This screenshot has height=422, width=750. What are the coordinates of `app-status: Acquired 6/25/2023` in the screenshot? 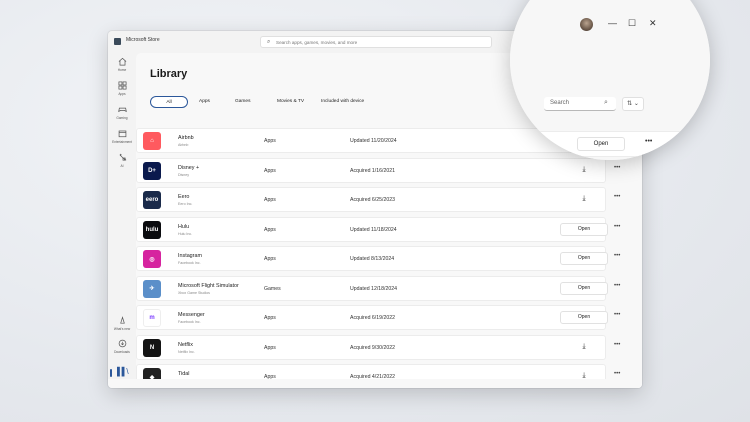 It's located at (372, 200).